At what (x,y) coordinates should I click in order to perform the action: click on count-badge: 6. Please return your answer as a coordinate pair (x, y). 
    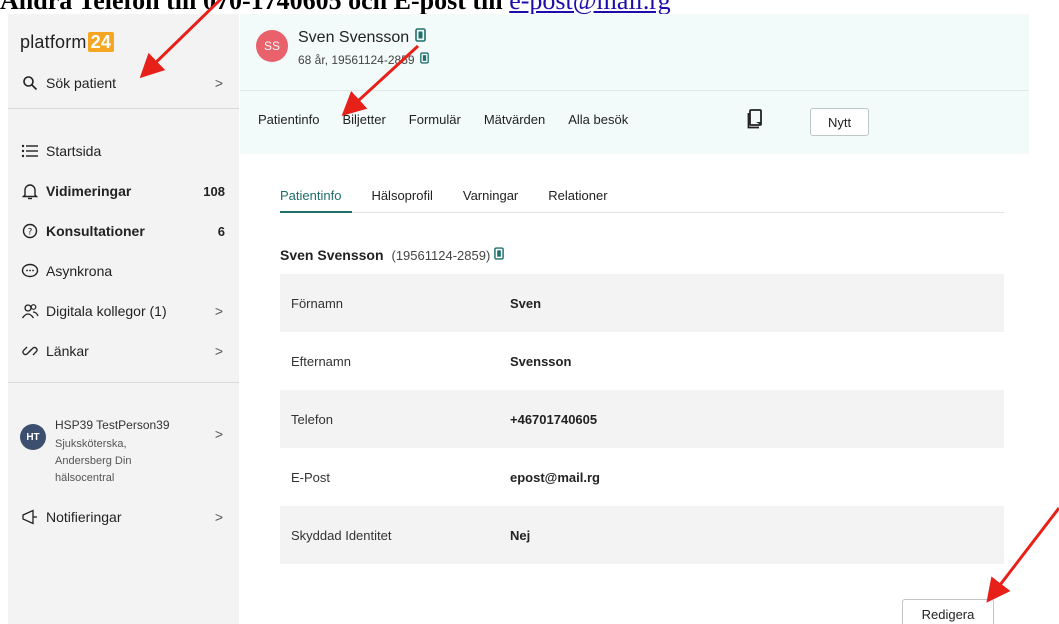
    Looking at the image, I should click on (221, 231).